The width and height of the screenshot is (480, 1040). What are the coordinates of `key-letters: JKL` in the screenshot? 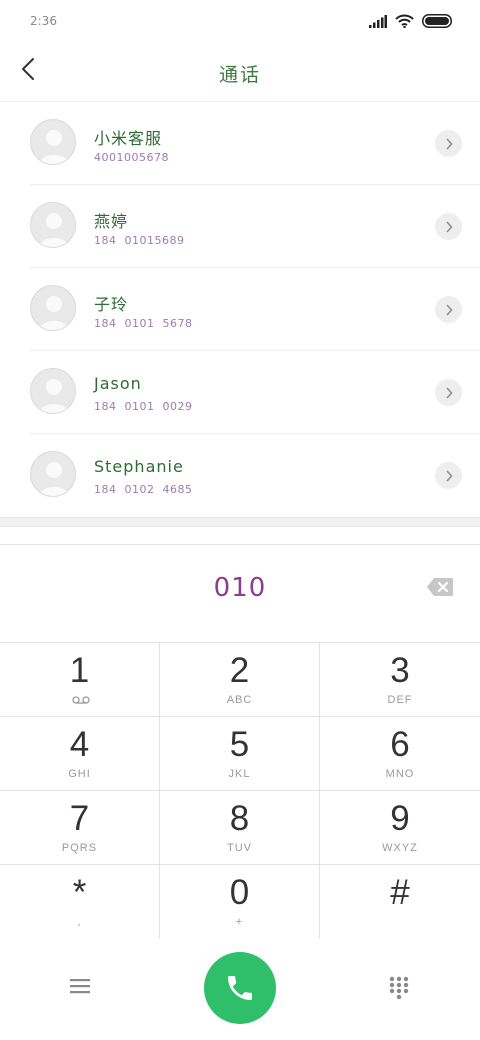 It's located at (239, 774).